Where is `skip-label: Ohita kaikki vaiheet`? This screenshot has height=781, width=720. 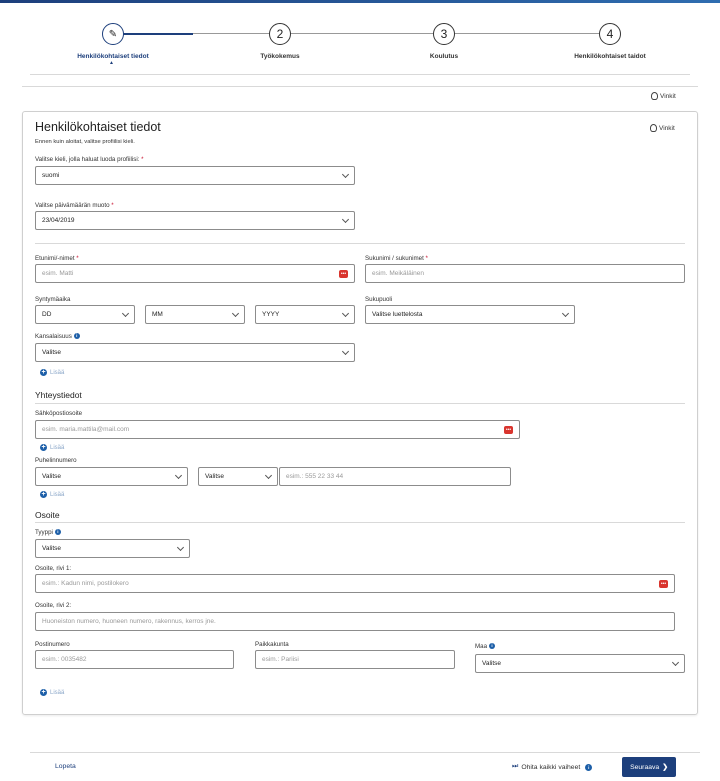 skip-label: Ohita kaikki vaiheet is located at coordinates (551, 767).